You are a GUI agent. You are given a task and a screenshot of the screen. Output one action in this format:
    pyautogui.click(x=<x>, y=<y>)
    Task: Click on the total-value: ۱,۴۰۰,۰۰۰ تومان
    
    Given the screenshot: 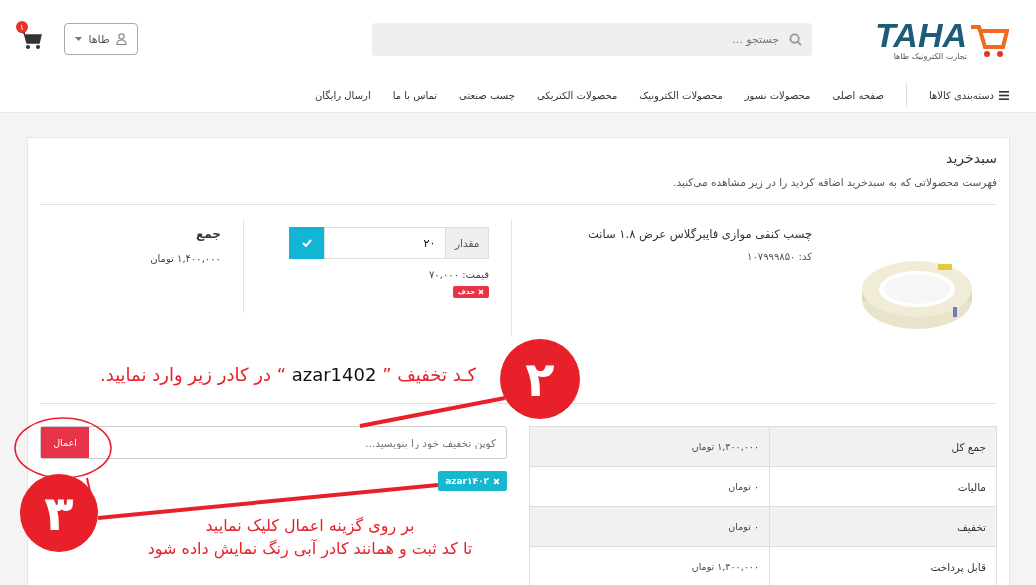 What is the action you would take?
    pyautogui.click(x=185, y=258)
    